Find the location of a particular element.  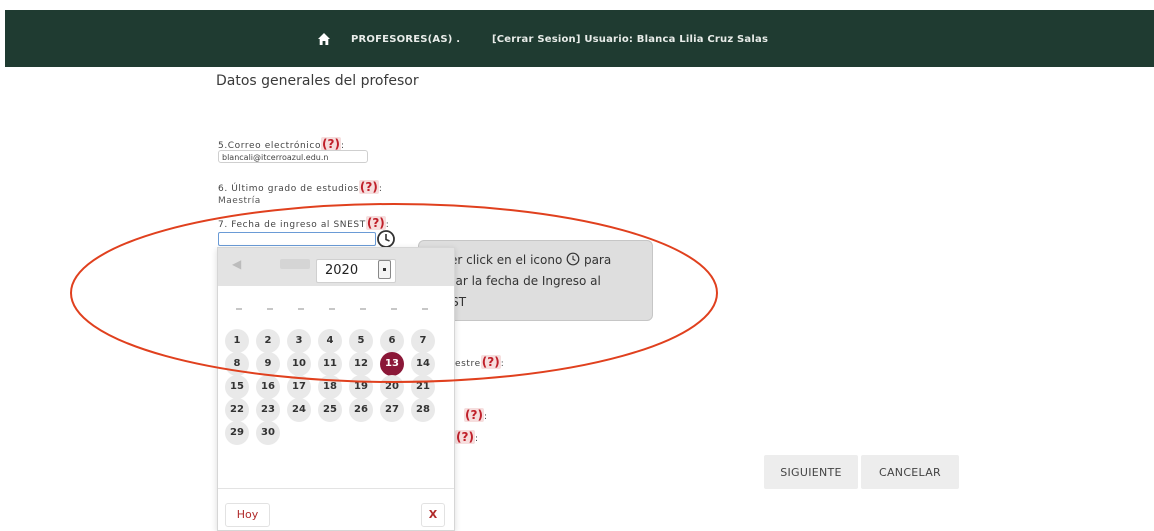

calendar-day: 16 is located at coordinates (268, 387).